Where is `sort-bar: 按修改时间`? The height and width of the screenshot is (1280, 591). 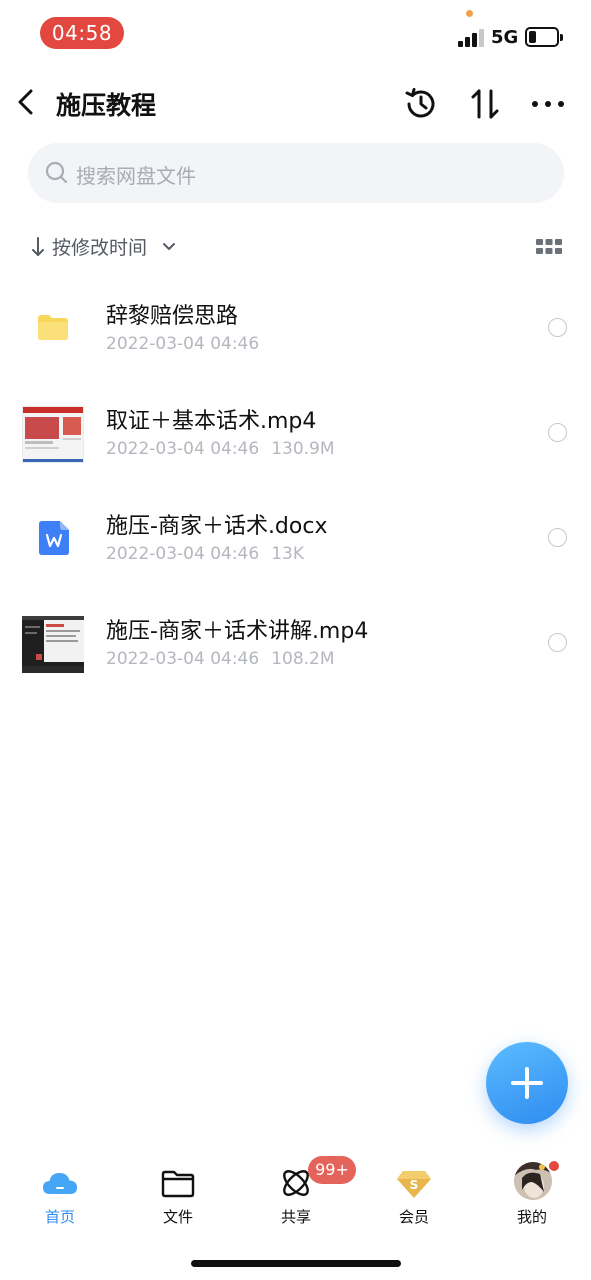
sort-bar: 按修改时间 is located at coordinates (300, 247).